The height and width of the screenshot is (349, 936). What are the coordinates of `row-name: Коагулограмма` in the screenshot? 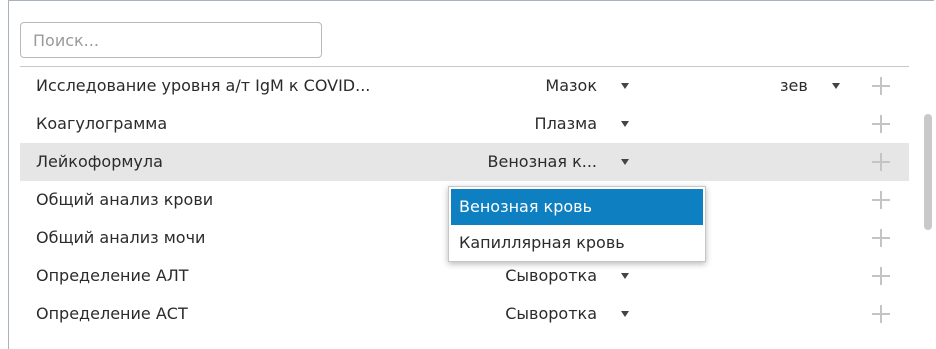 It's located at (102, 123).